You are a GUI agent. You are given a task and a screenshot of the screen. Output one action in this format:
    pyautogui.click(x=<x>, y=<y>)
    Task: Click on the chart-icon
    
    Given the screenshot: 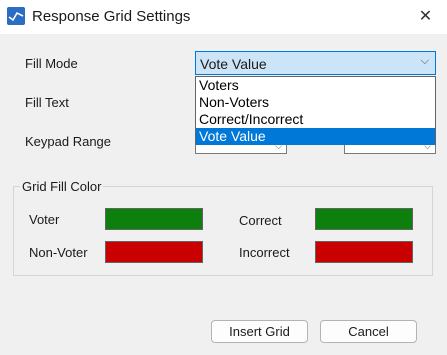 What is the action you would take?
    pyautogui.click(x=16, y=16)
    